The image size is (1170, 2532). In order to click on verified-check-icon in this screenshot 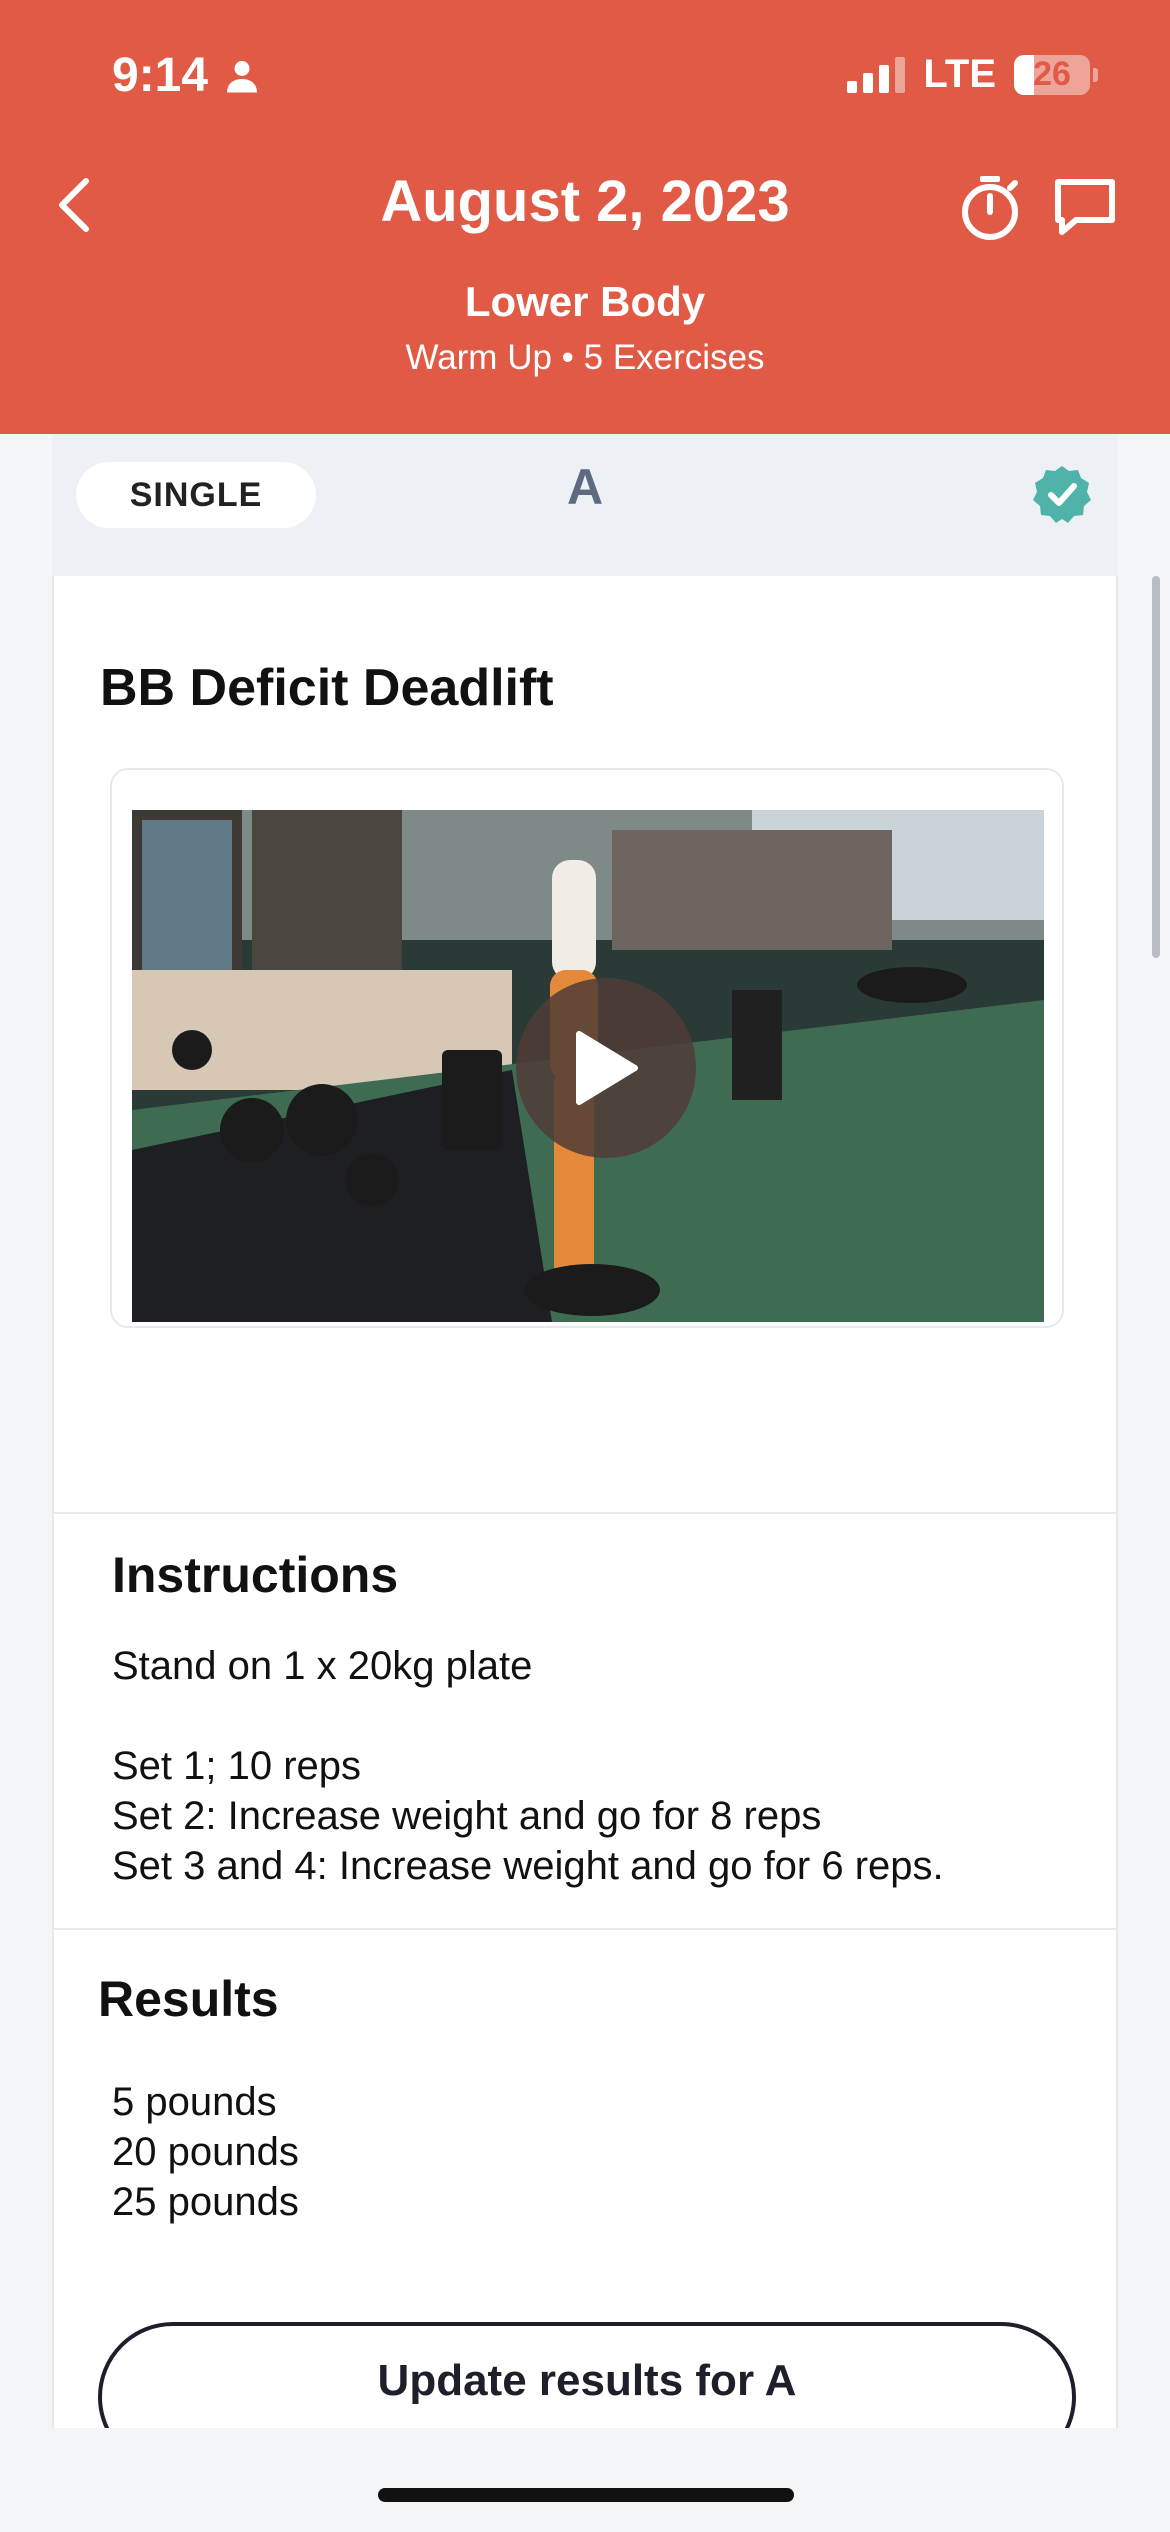, I will do `click(1062, 494)`.